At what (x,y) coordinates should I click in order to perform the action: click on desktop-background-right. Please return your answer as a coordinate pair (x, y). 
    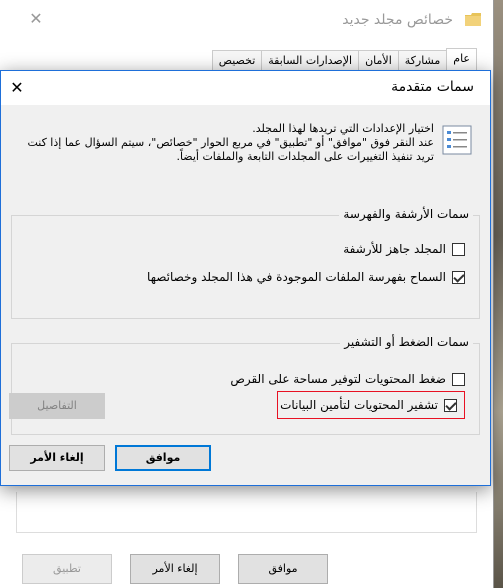
    Looking at the image, I should click on (498, 294).